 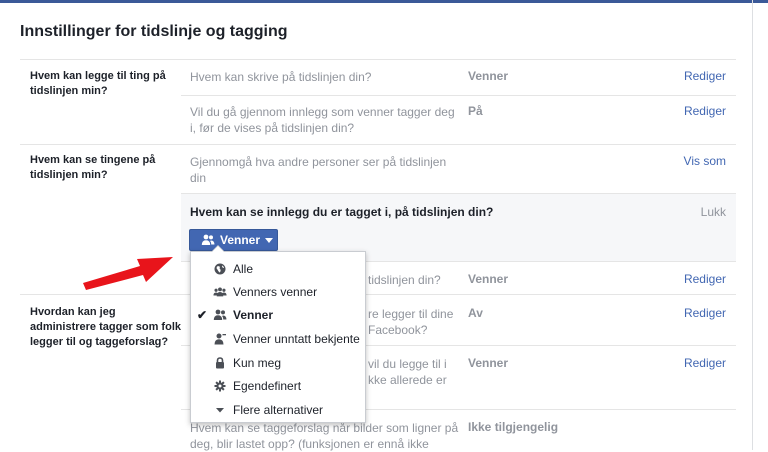 I want to click on right-border, so click(x=752, y=225).